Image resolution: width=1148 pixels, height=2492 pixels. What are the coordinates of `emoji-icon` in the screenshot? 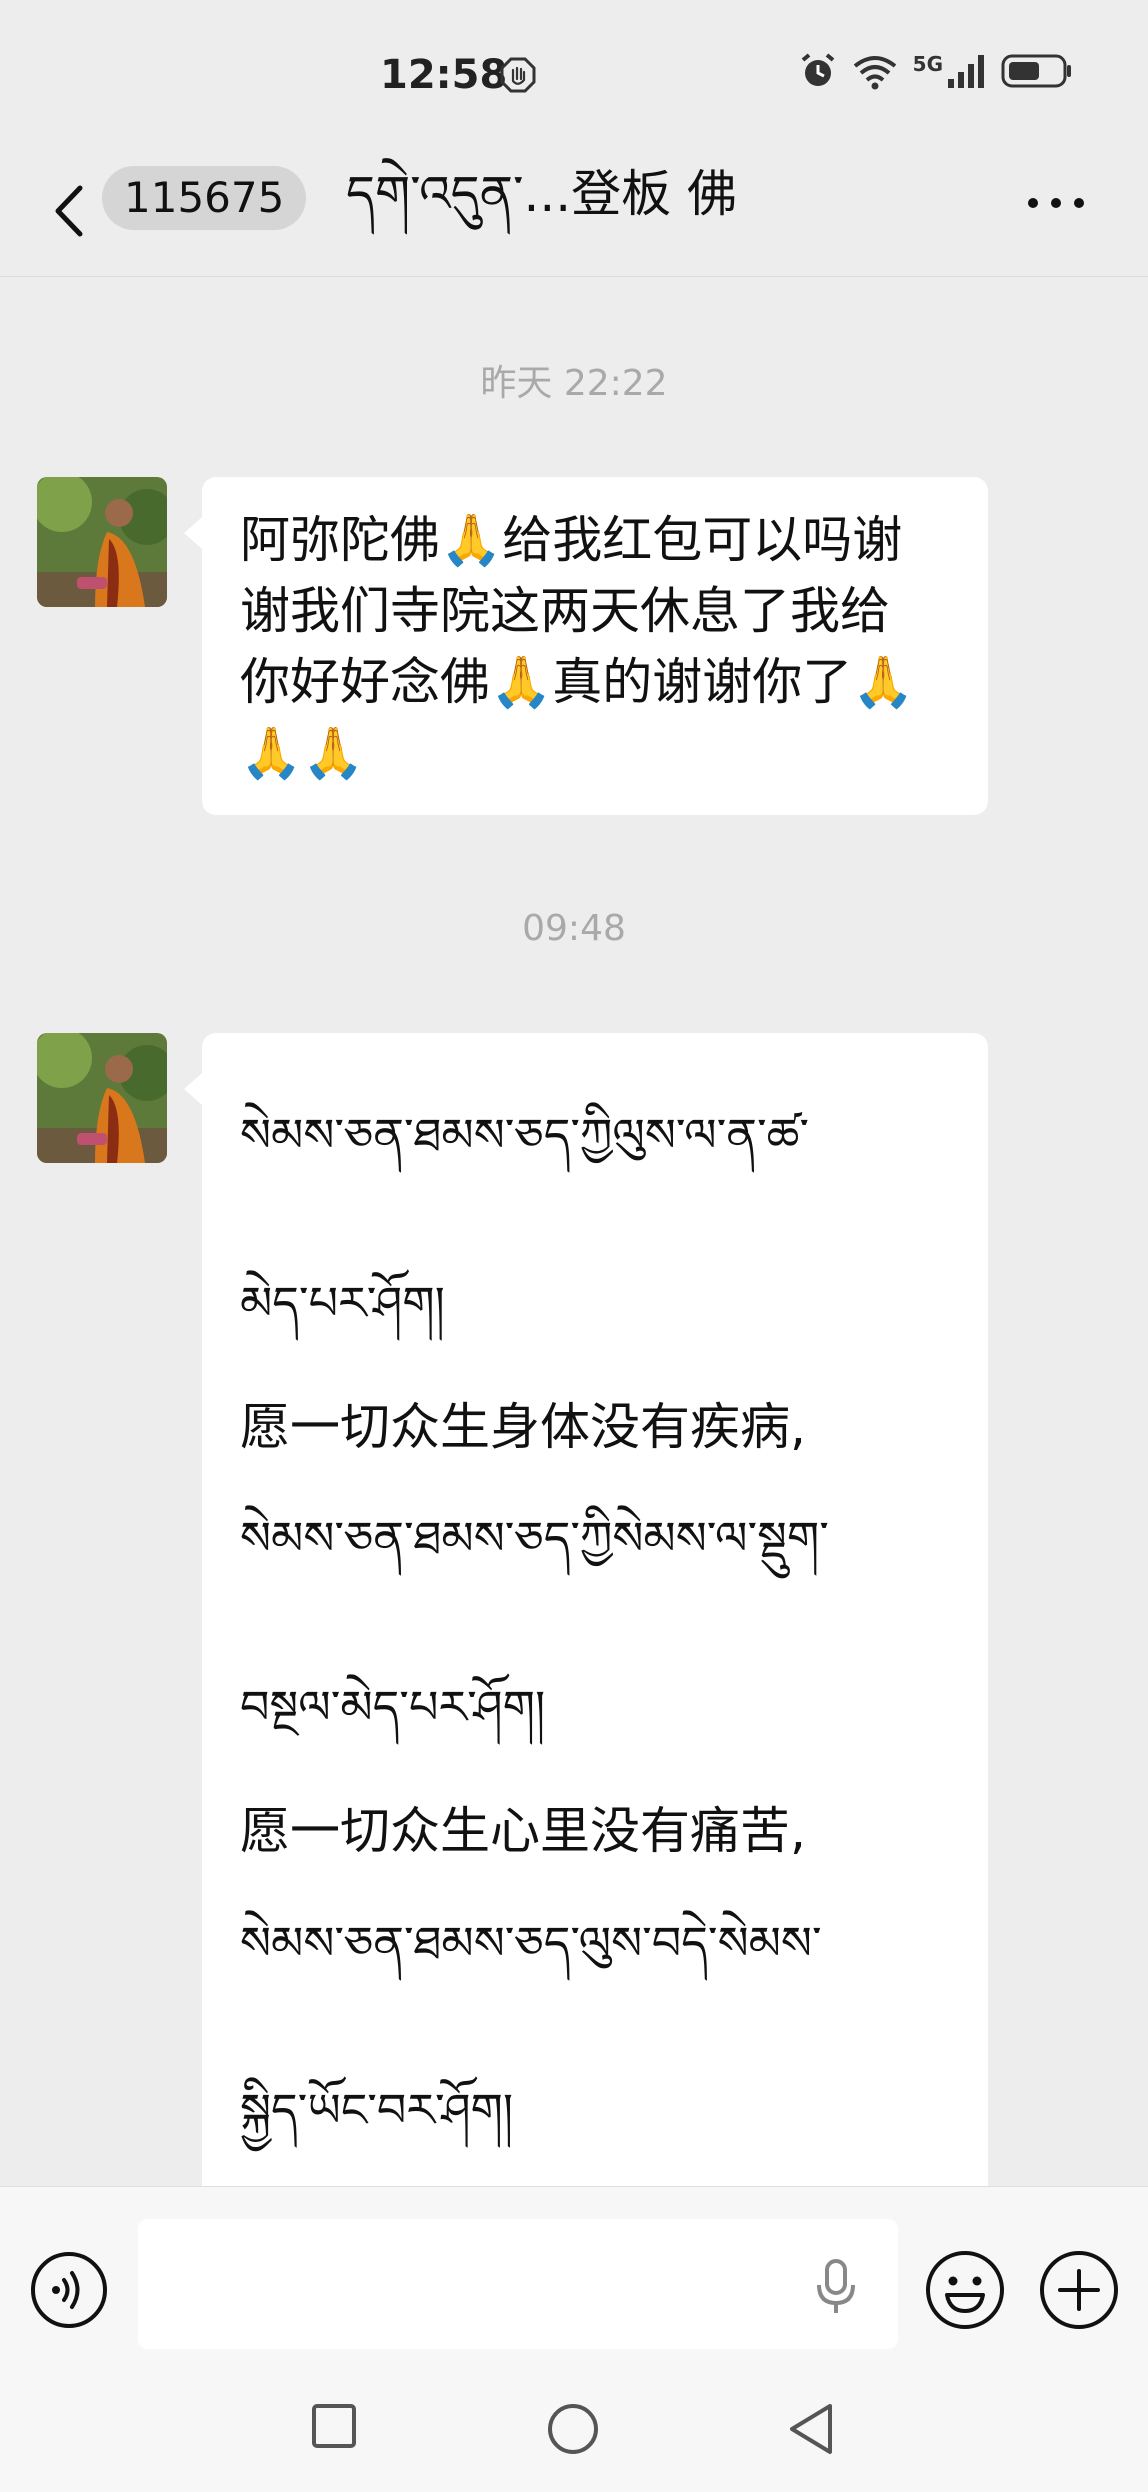 It's located at (965, 2290).